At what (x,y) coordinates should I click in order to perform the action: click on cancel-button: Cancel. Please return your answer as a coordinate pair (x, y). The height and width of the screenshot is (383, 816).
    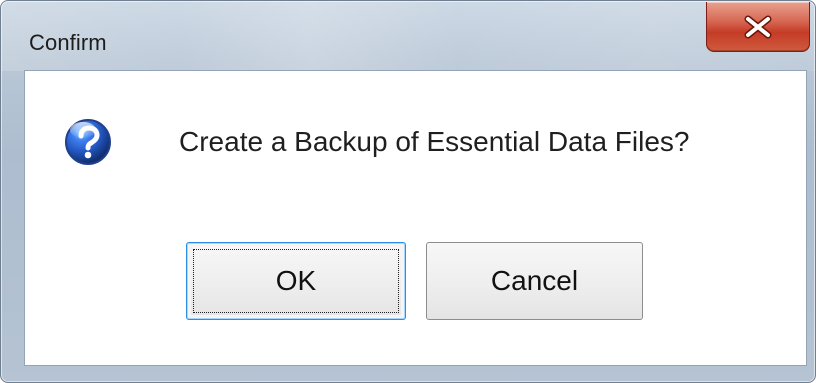
    Looking at the image, I should click on (534, 281).